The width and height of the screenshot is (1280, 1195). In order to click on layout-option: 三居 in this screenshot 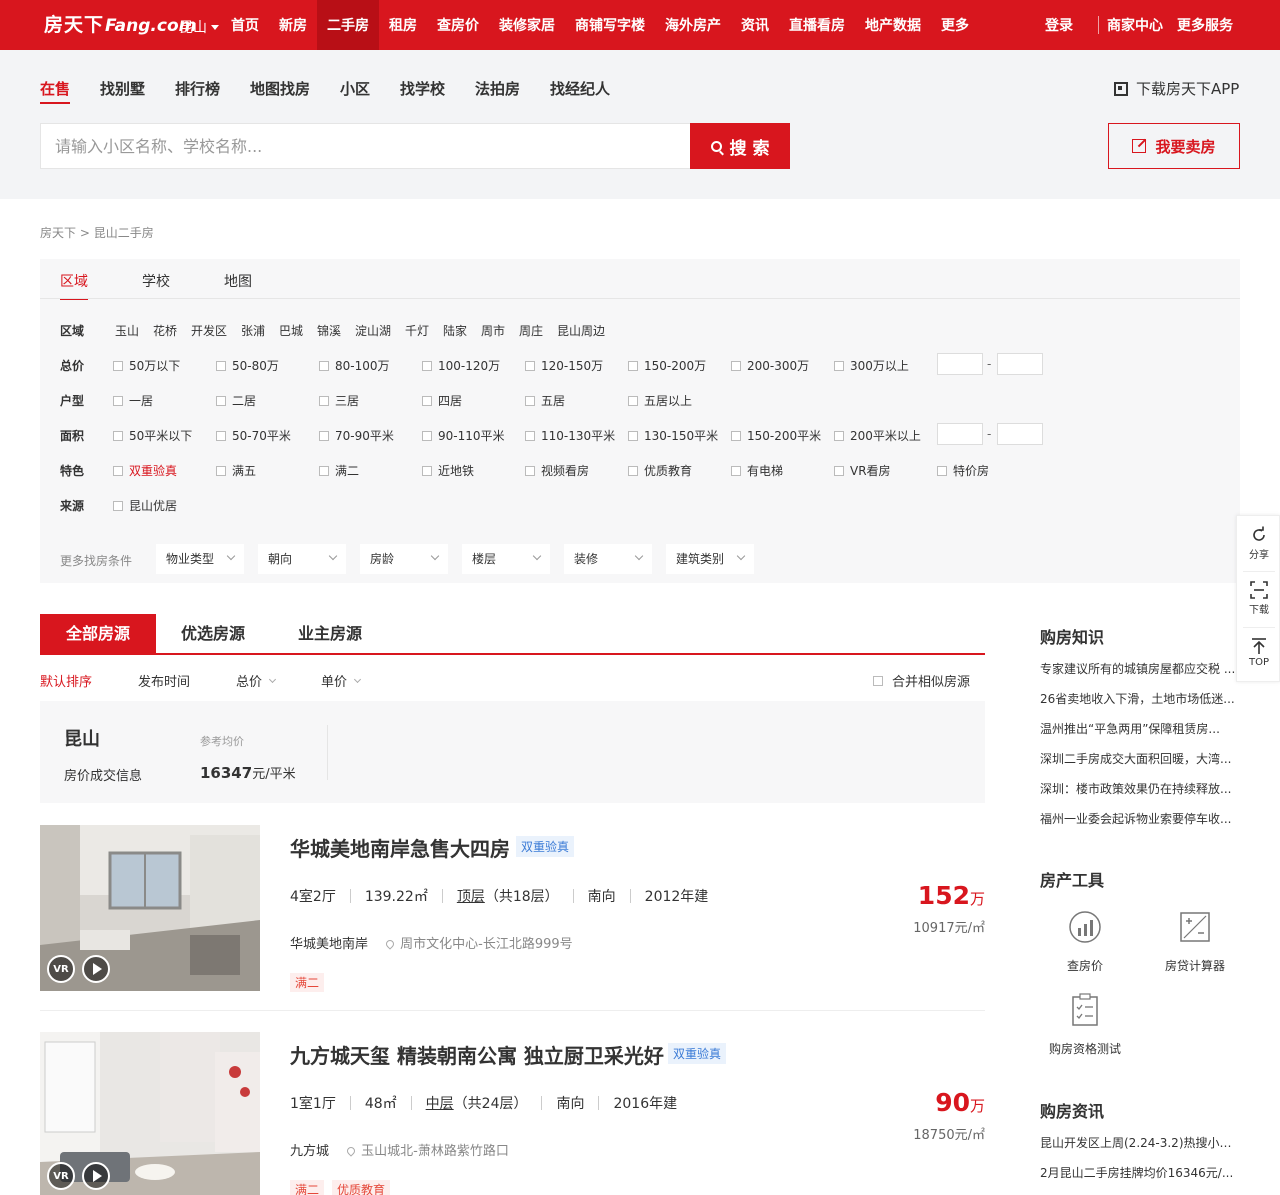, I will do `click(339, 400)`.